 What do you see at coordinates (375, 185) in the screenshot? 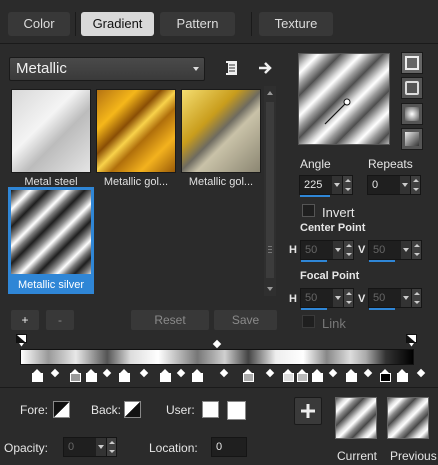
I see `repeats-value: 0` at bounding box center [375, 185].